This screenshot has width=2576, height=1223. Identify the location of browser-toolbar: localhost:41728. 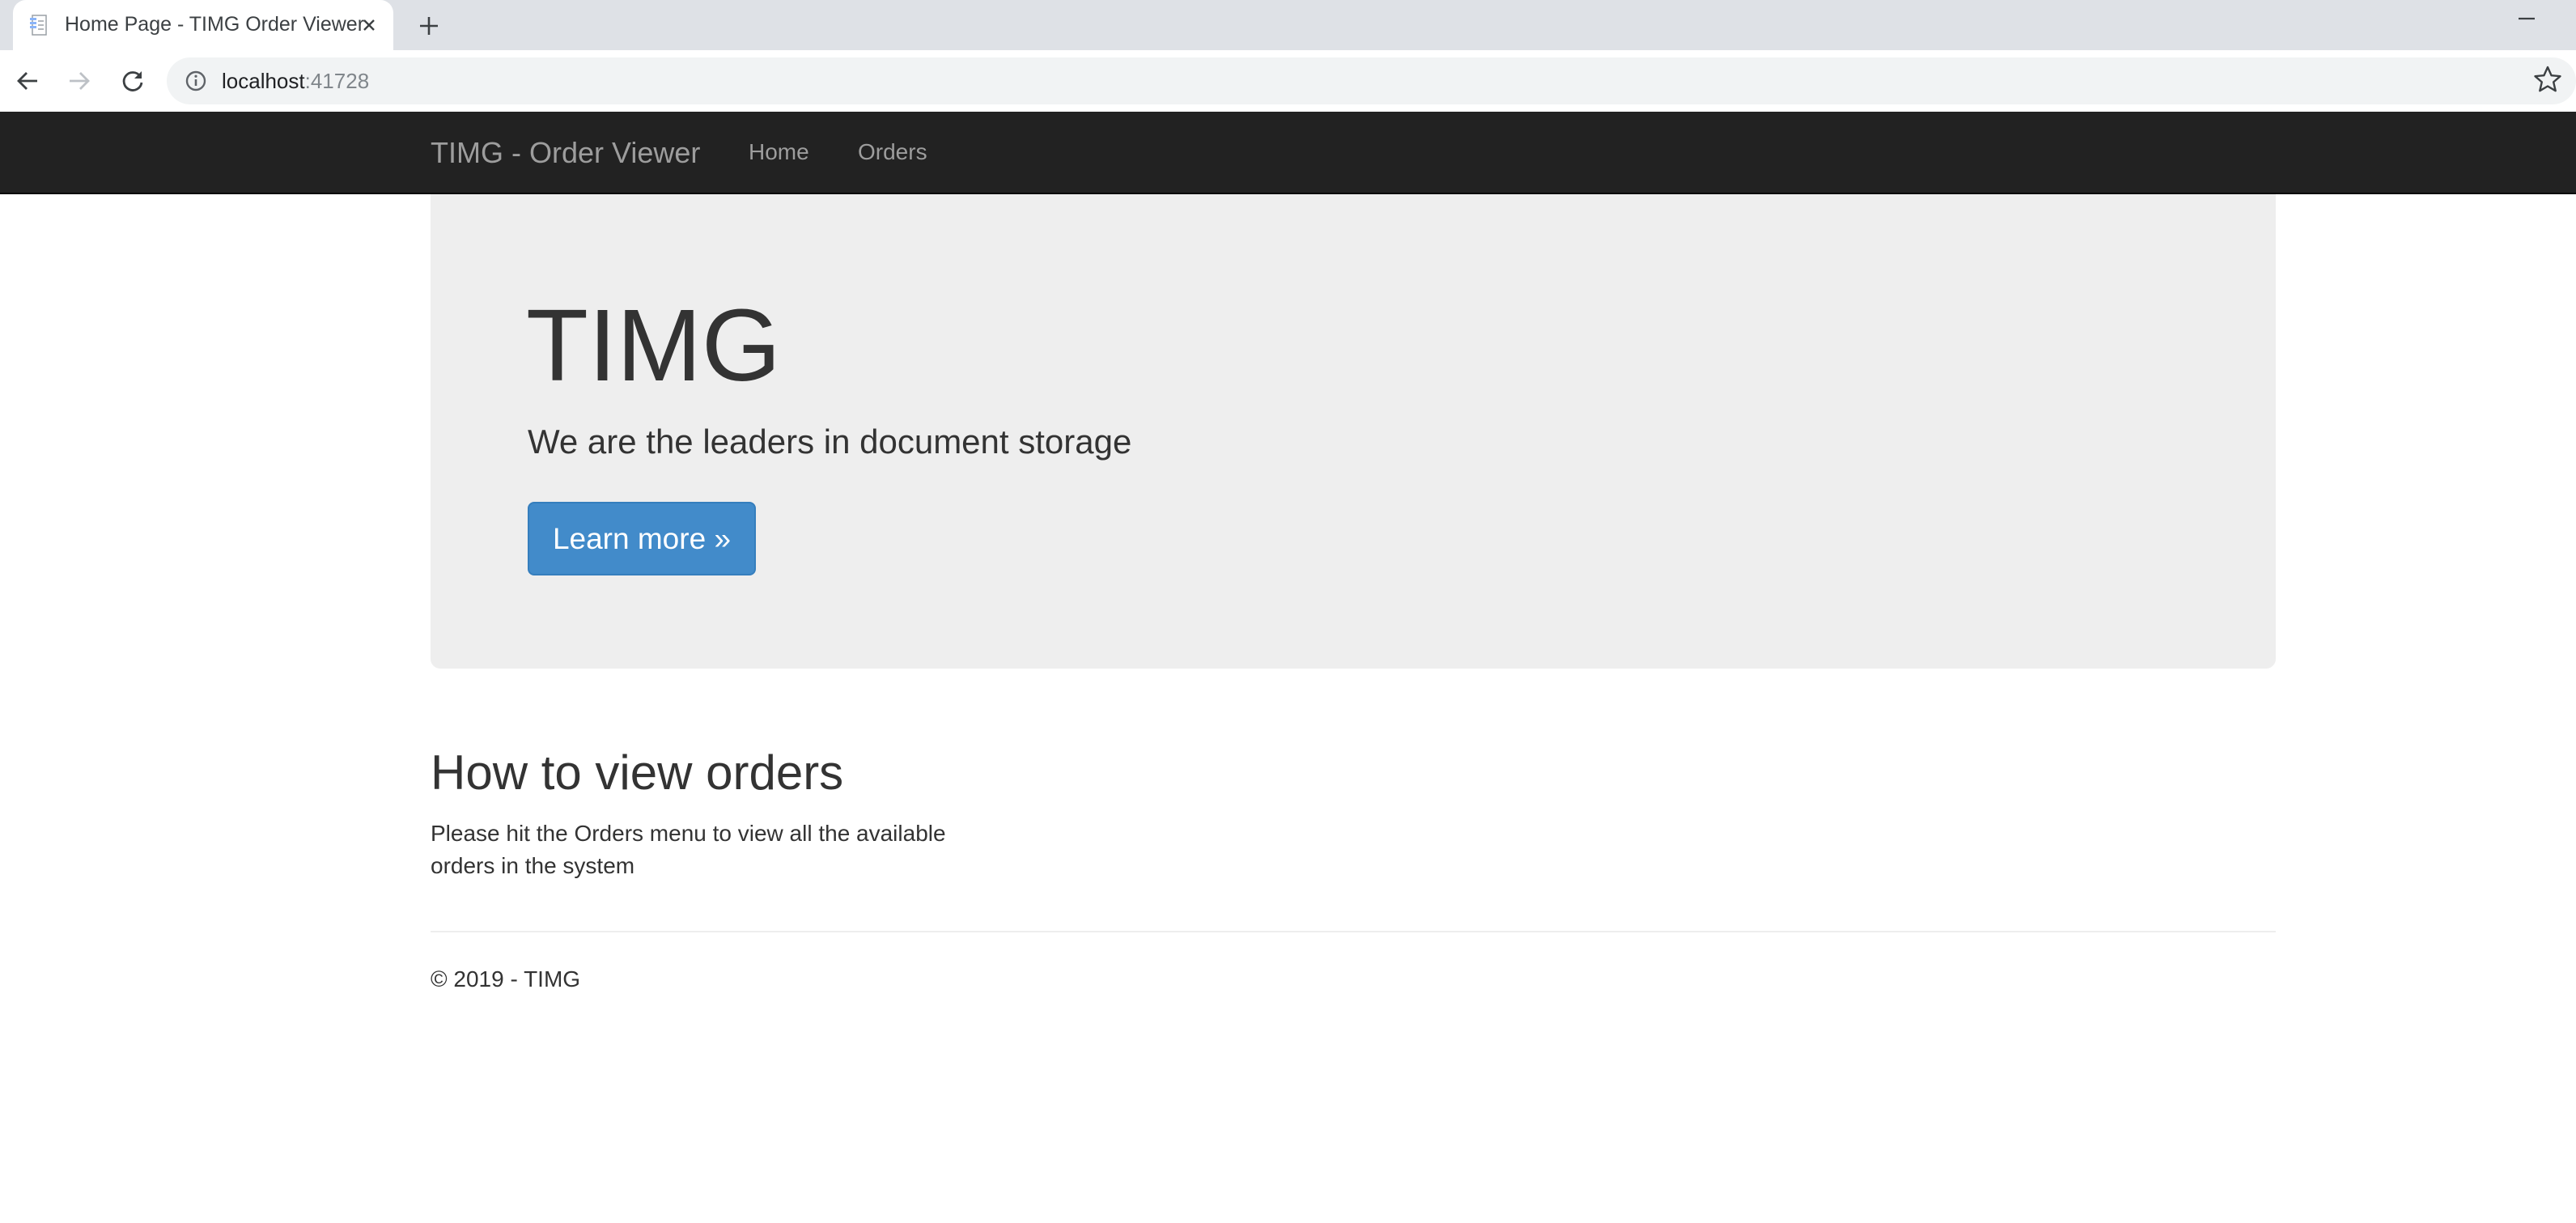
(1288, 81).